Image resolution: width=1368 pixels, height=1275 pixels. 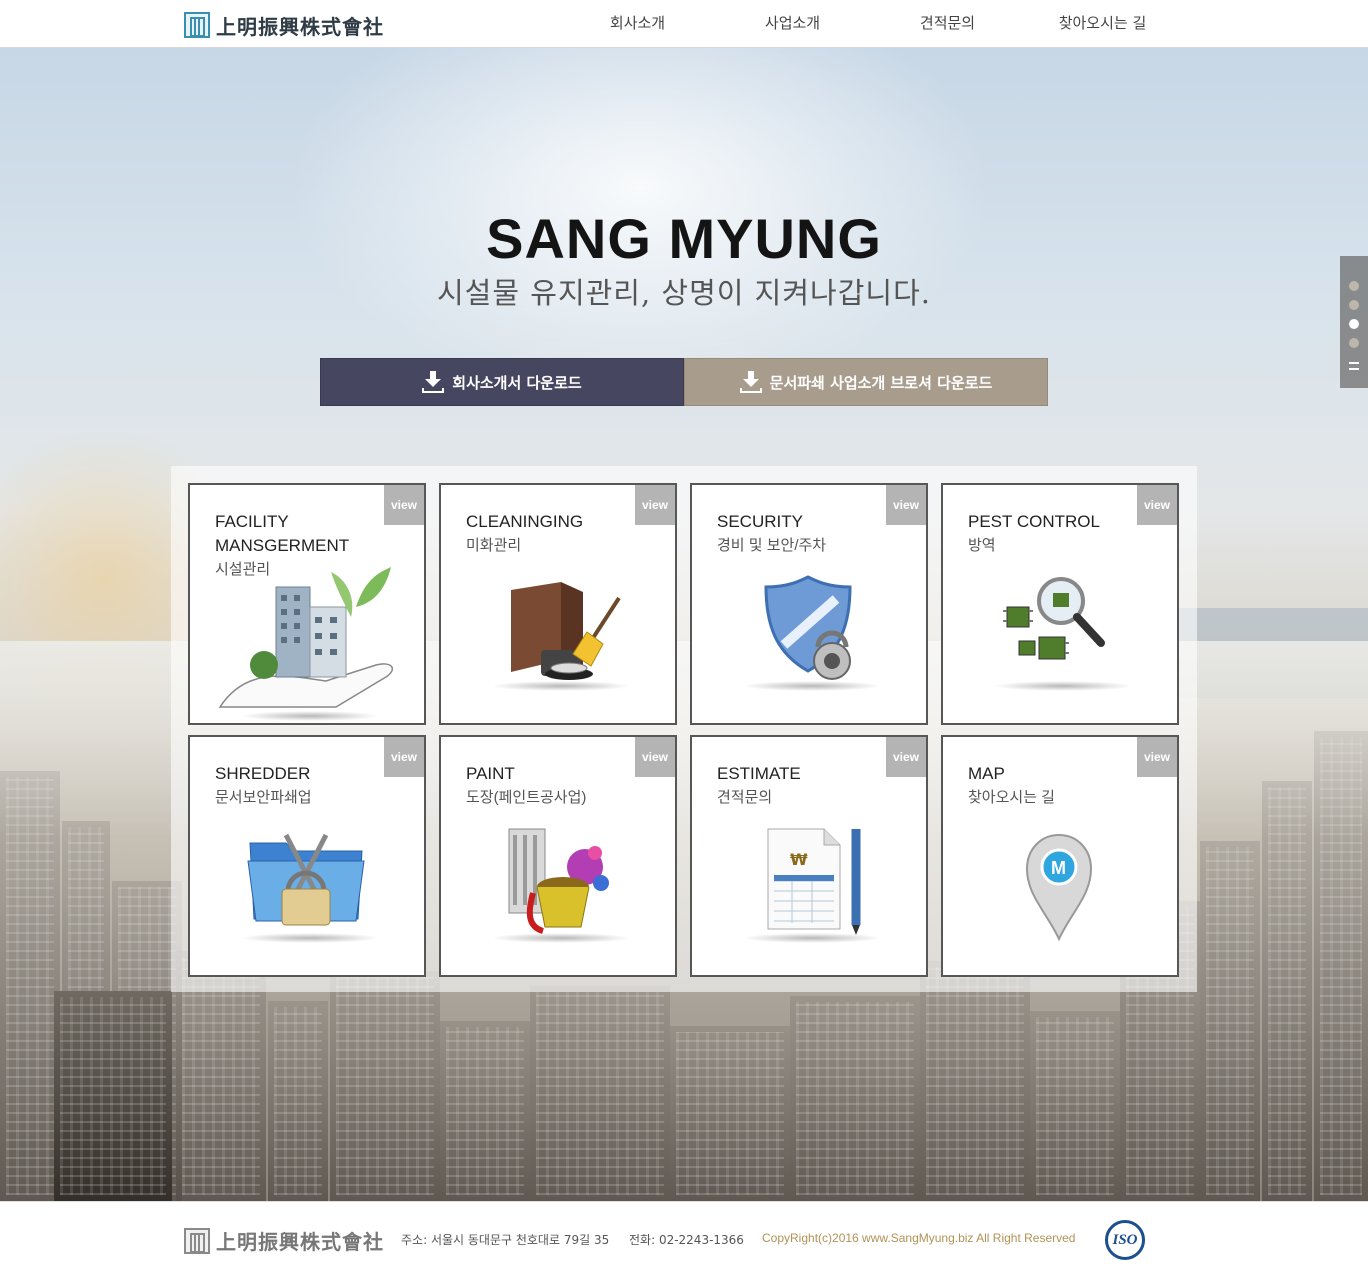 What do you see at coordinates (306, 879) in the screenshot?
I see `folder-scissors-lock-icon` at bounding box center [306, 879].